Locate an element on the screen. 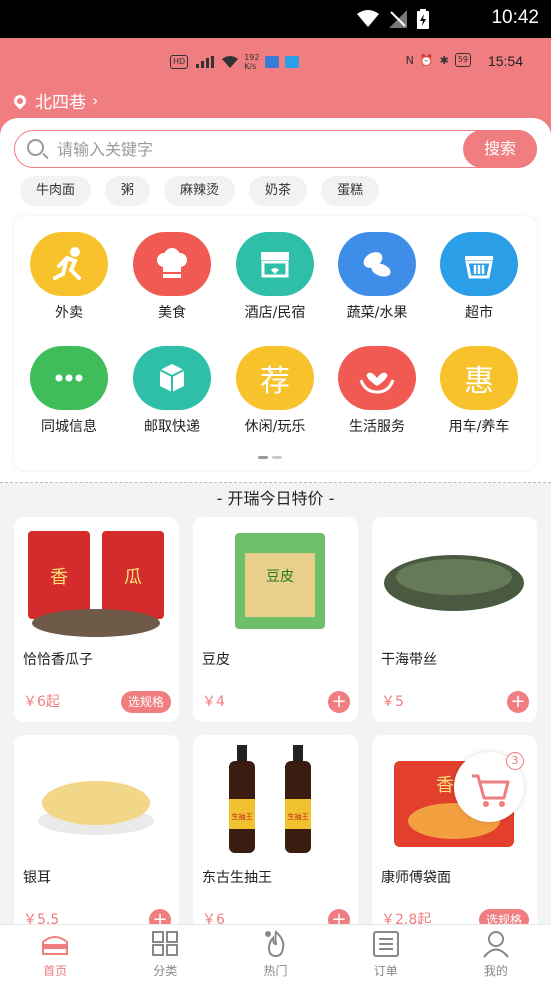  tab-mine: 我的 is located at coordinates (496, 953).